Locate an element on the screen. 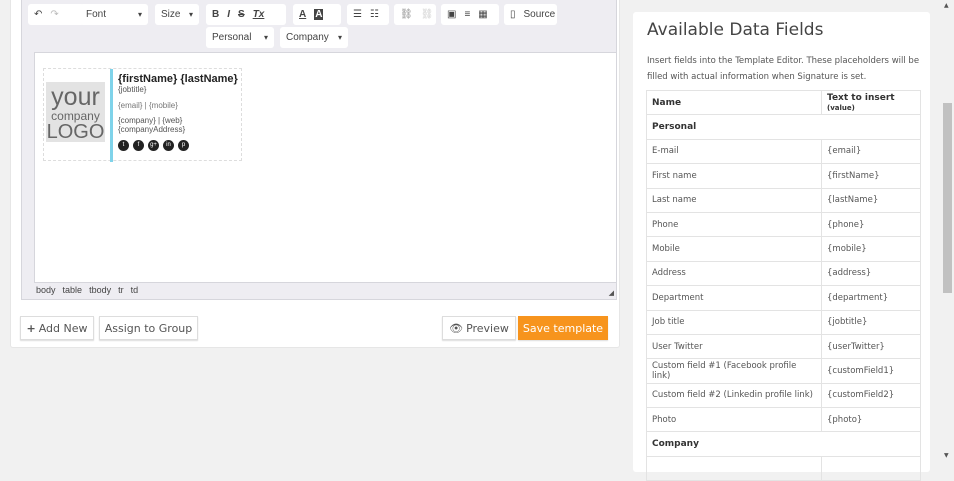 This screenshot has width=954, height=481. font-select: Font is located at coordinates (114, 14).